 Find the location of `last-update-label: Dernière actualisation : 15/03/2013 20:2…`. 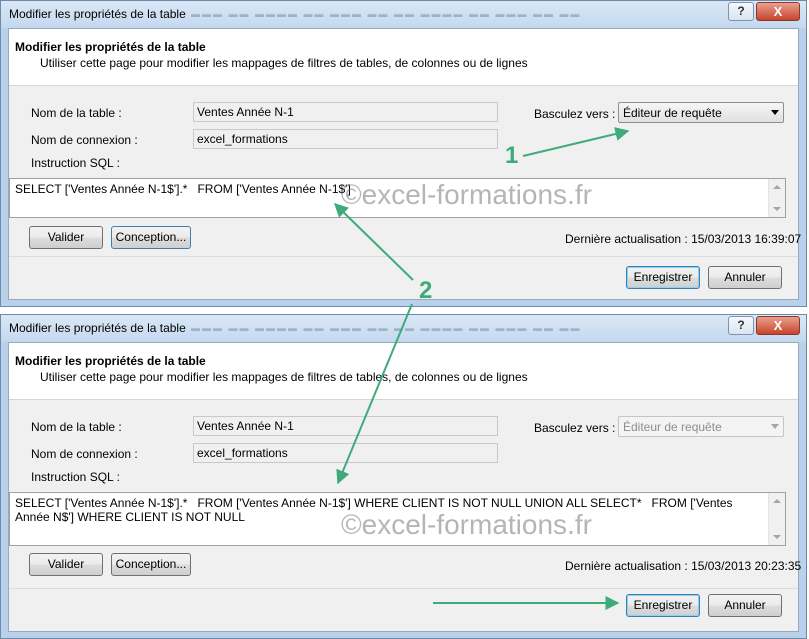

last-update-label: Dernière actualisation : 15/03/2013 20:2… is located at coordinates (683, 566).